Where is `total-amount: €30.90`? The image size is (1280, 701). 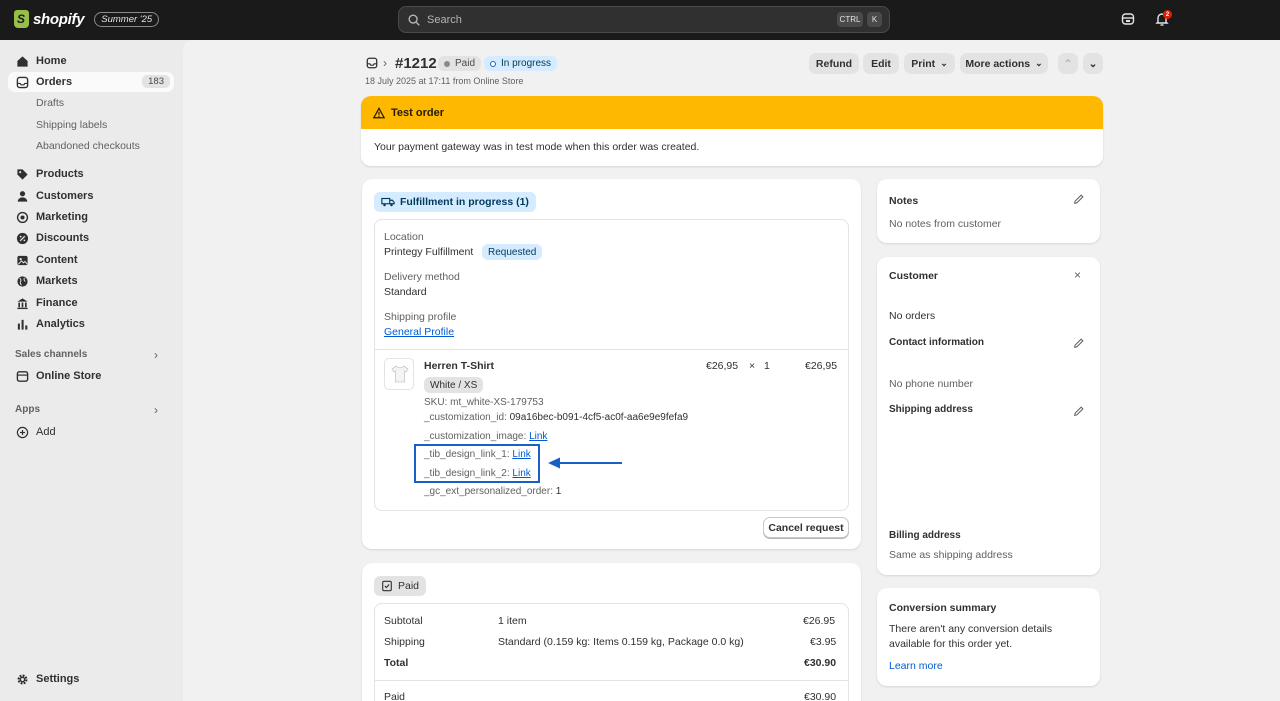 total-amount: €30.90 is located at coordinates (820, 663).